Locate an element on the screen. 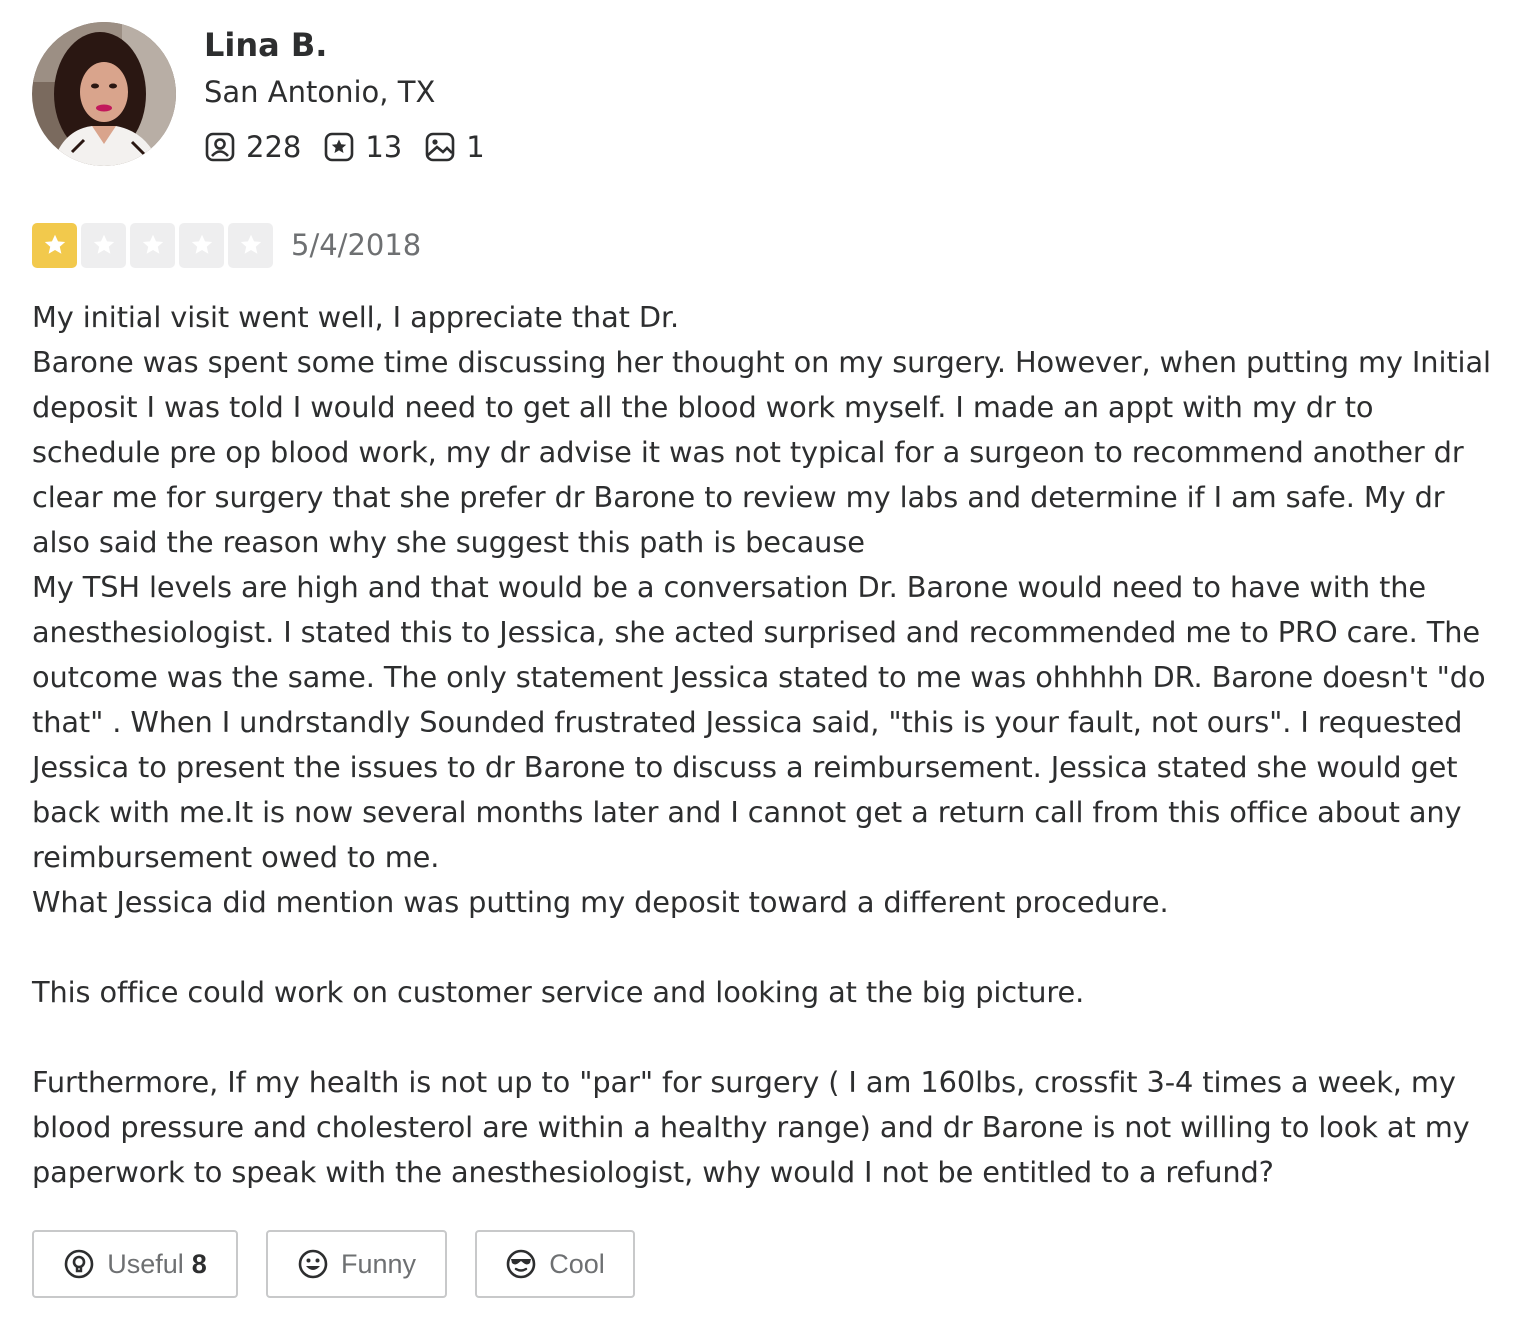 This screenshot has width=1516, height=1325. useful-button: Useful 8 is located at coordinates (135, 1264).